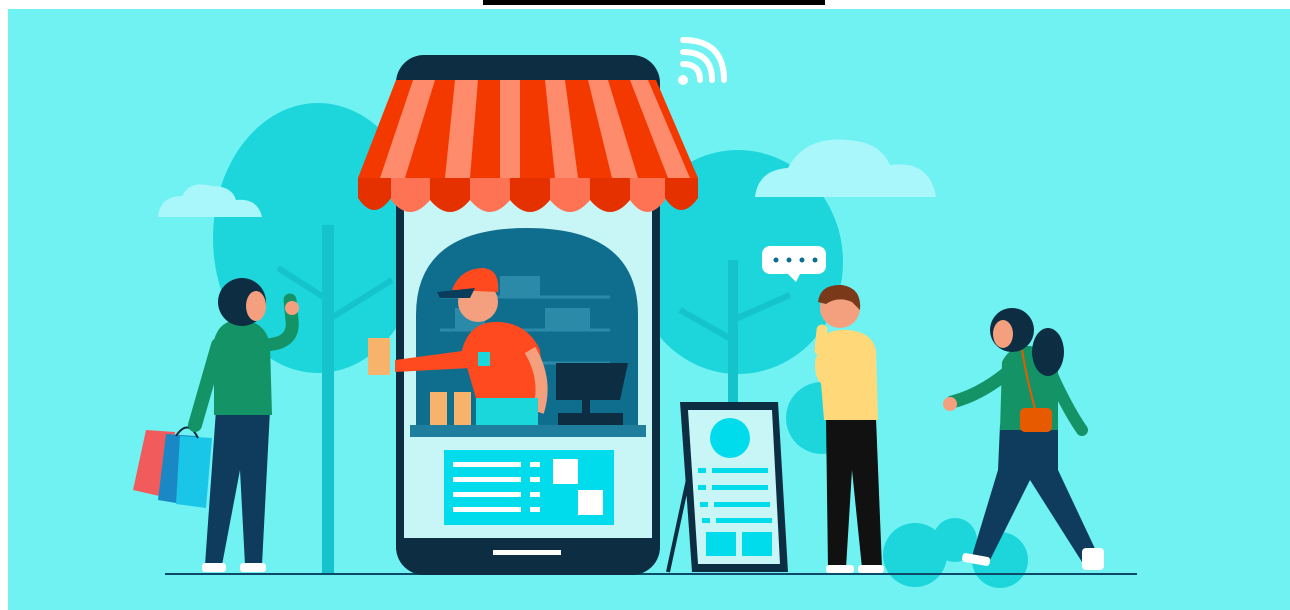 The height and width of the screenshot is (610, 1290). What do you see at coordinates (484, 359) in the screenshot?
I see `cashier-badge` at bounding box center [484, 359].